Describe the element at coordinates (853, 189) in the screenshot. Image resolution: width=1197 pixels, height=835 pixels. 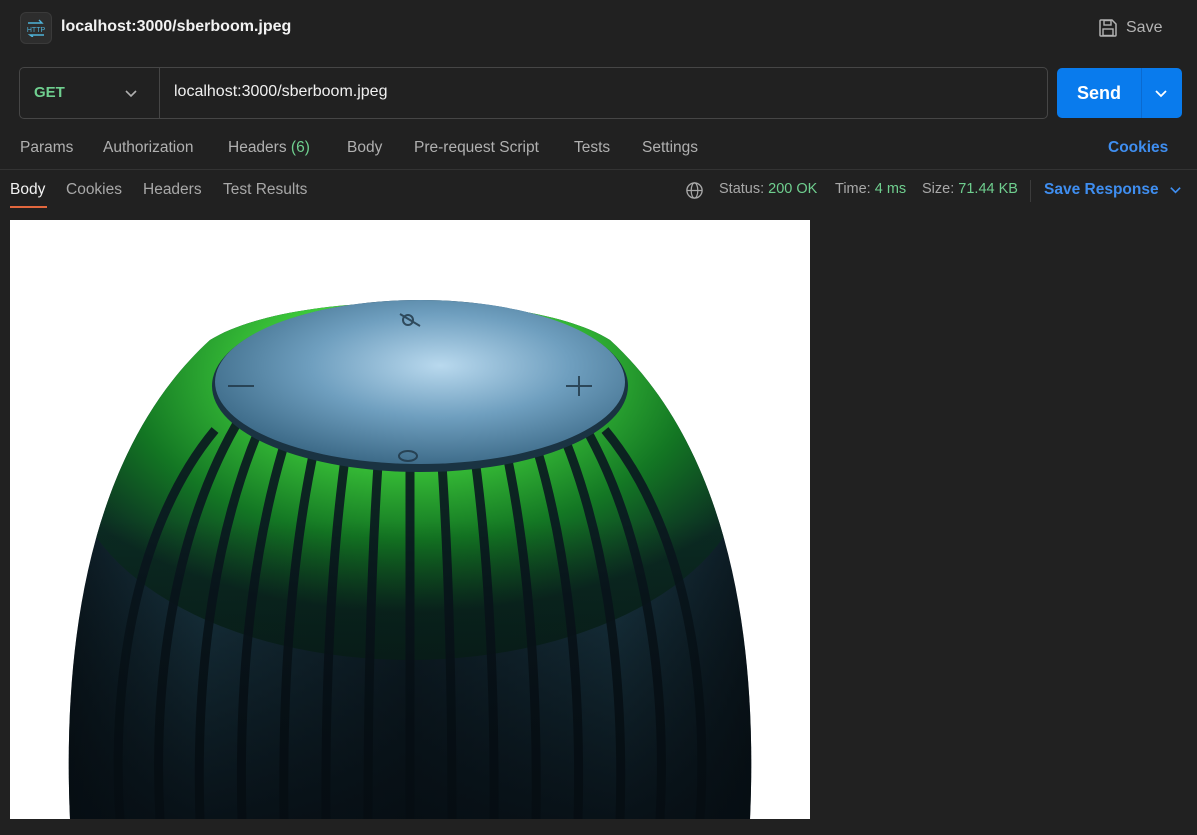
I see `time-label: Time:` at that location.